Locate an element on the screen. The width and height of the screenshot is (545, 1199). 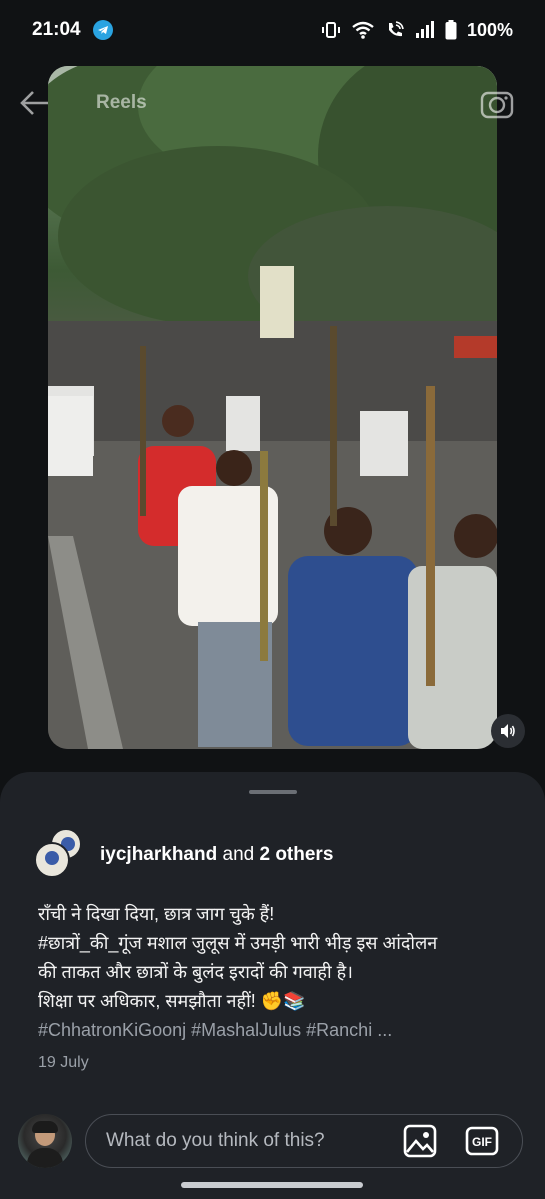
gif-button: GIF is located at coordinates (482, 1141).